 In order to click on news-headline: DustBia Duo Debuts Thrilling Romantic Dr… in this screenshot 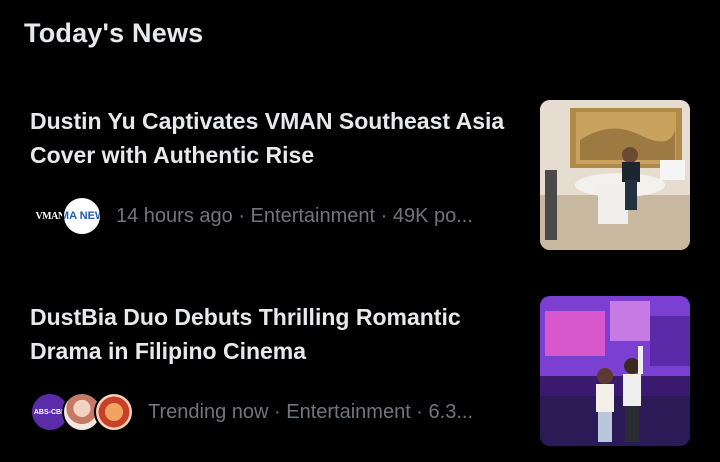, I will do `click(275, 334)`.